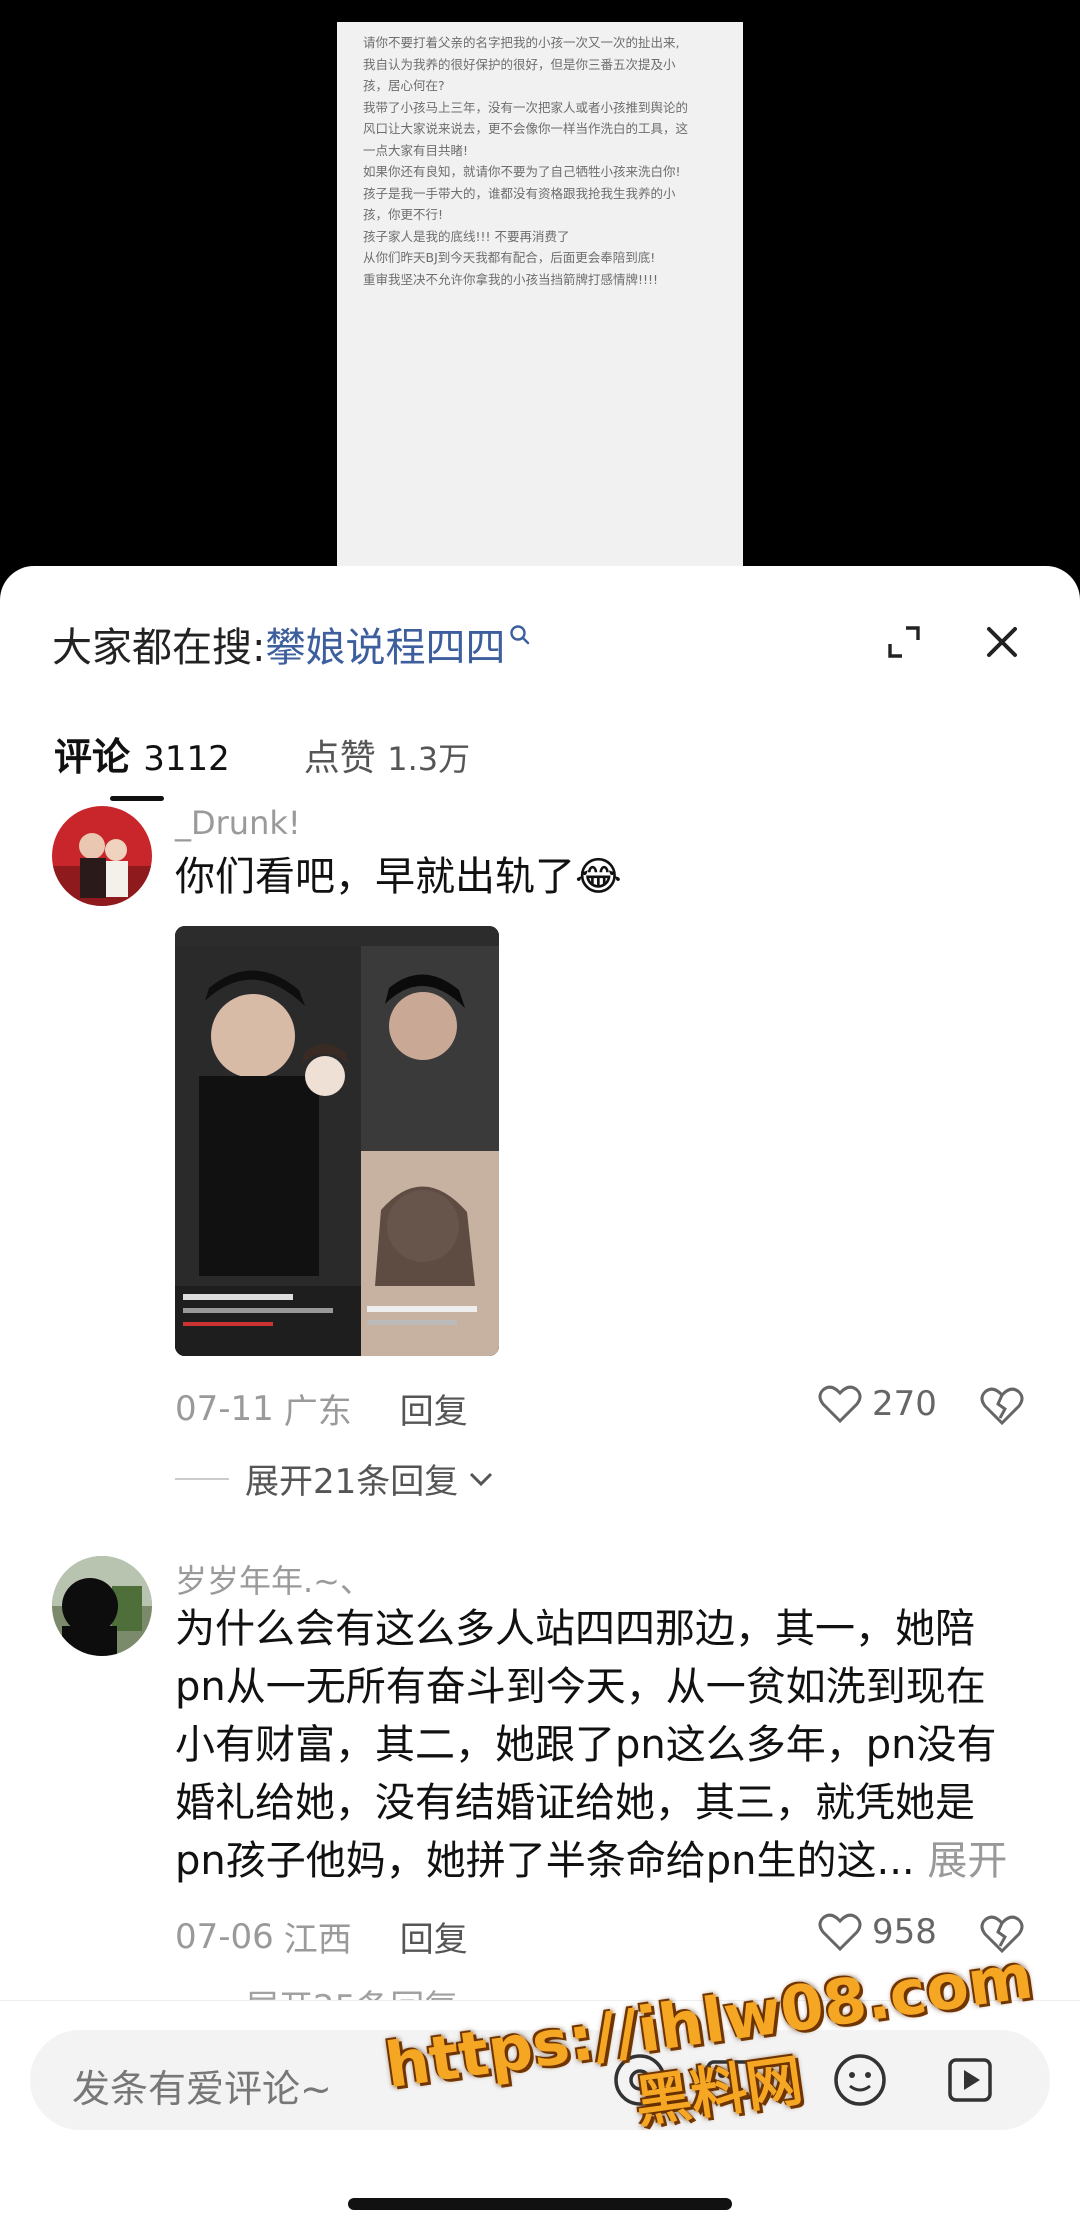  I want to click on letter-line: 一点大家有目共睹!, so click(416, 150).